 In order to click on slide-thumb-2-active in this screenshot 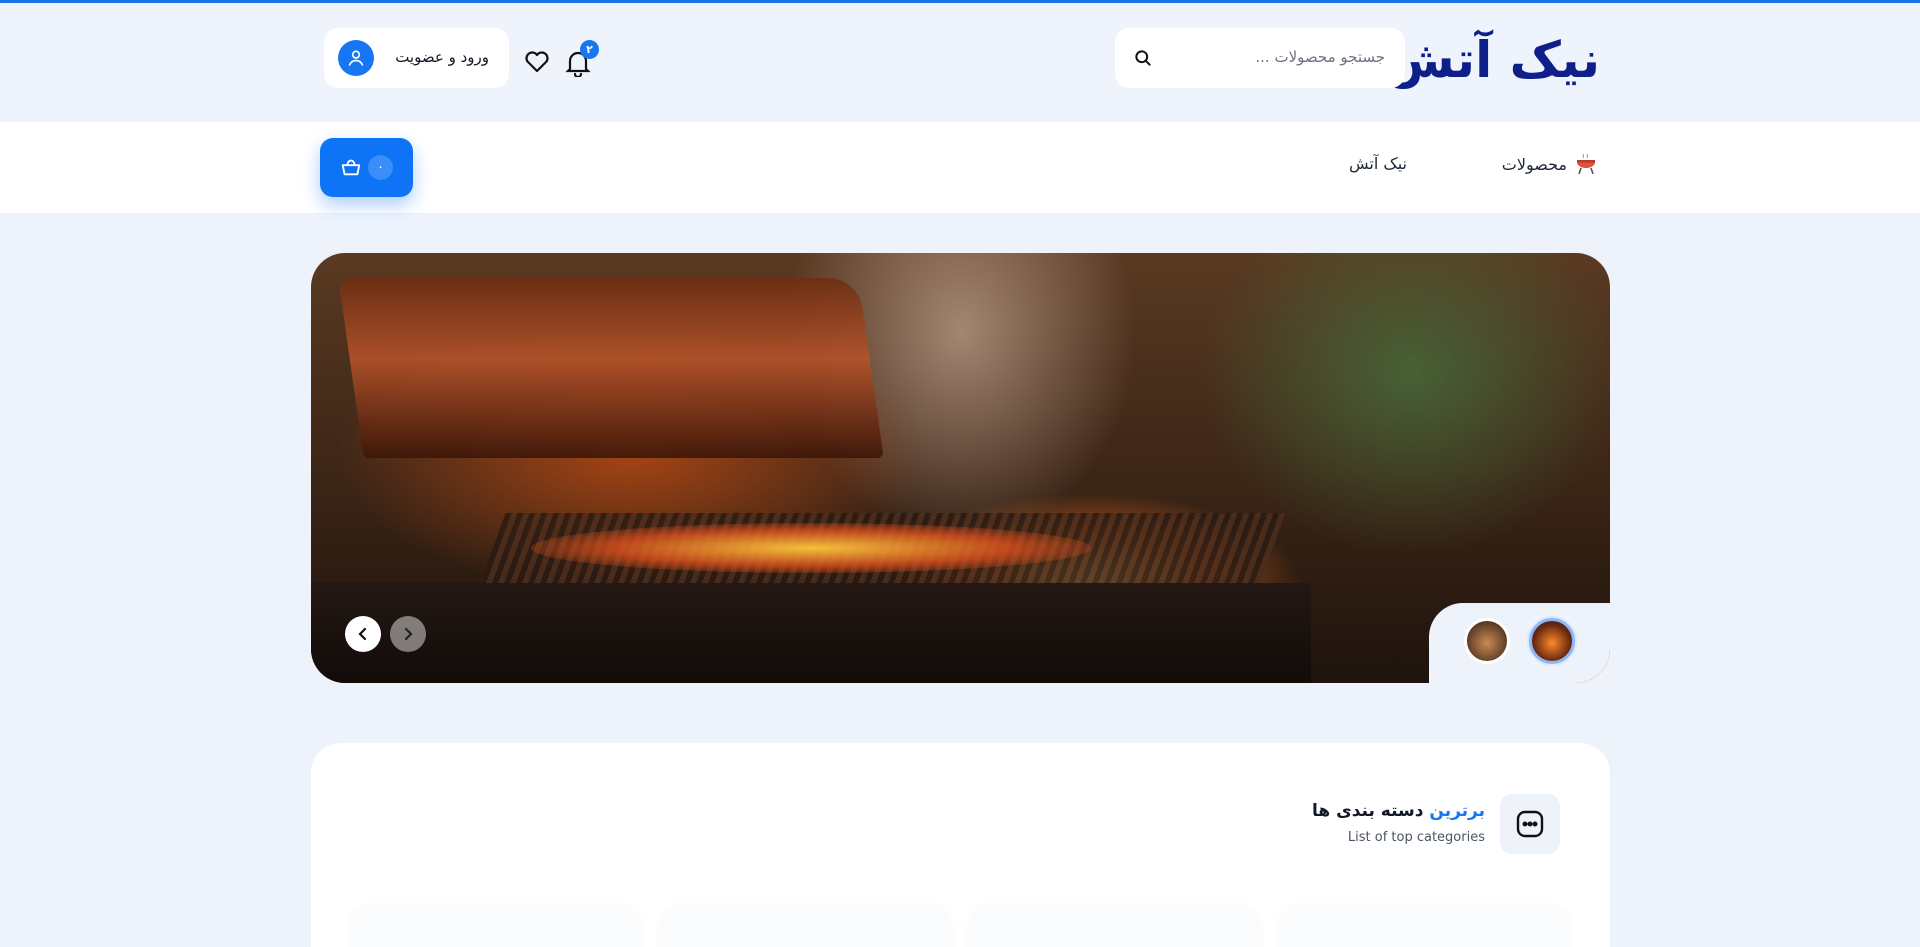, I will do `click(1552, 641)`.